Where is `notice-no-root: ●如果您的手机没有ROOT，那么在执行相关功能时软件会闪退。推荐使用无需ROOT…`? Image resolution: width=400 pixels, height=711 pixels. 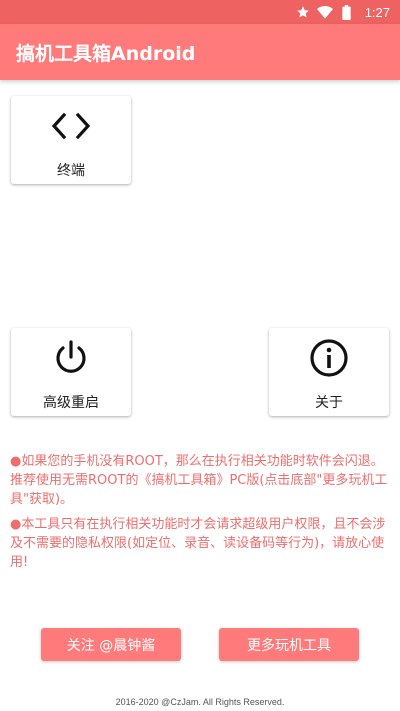
notice-no-root: ●如果您的手机没有ROOT，那么在执行相关功能时软件会闪退。推荐使用无需ROOT… is located at coordinates (199, 480).